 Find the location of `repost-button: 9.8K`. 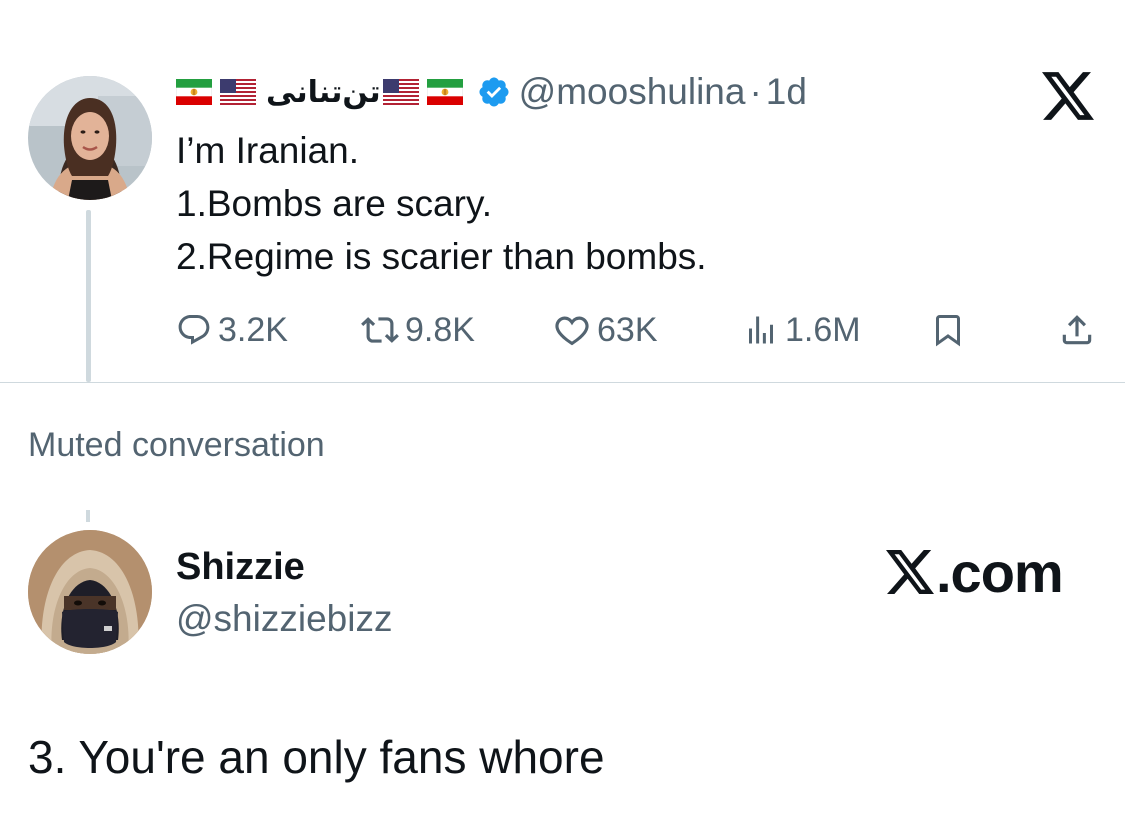

repost-button: 9.8K is located at coordinates (418, 330).